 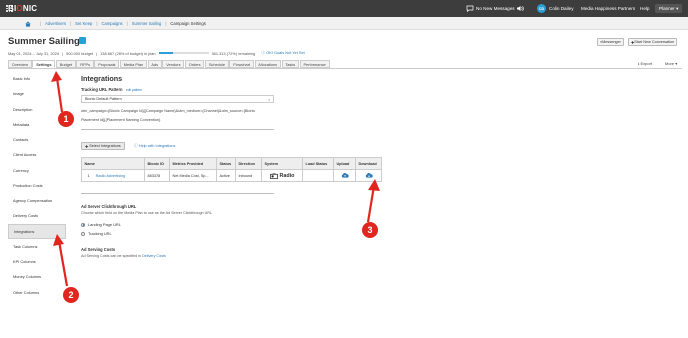 What do you see at coordinates (269, 100) in the screenshot?
I see `chevron-down-icon: ▾` at bounding box center [269, 100].